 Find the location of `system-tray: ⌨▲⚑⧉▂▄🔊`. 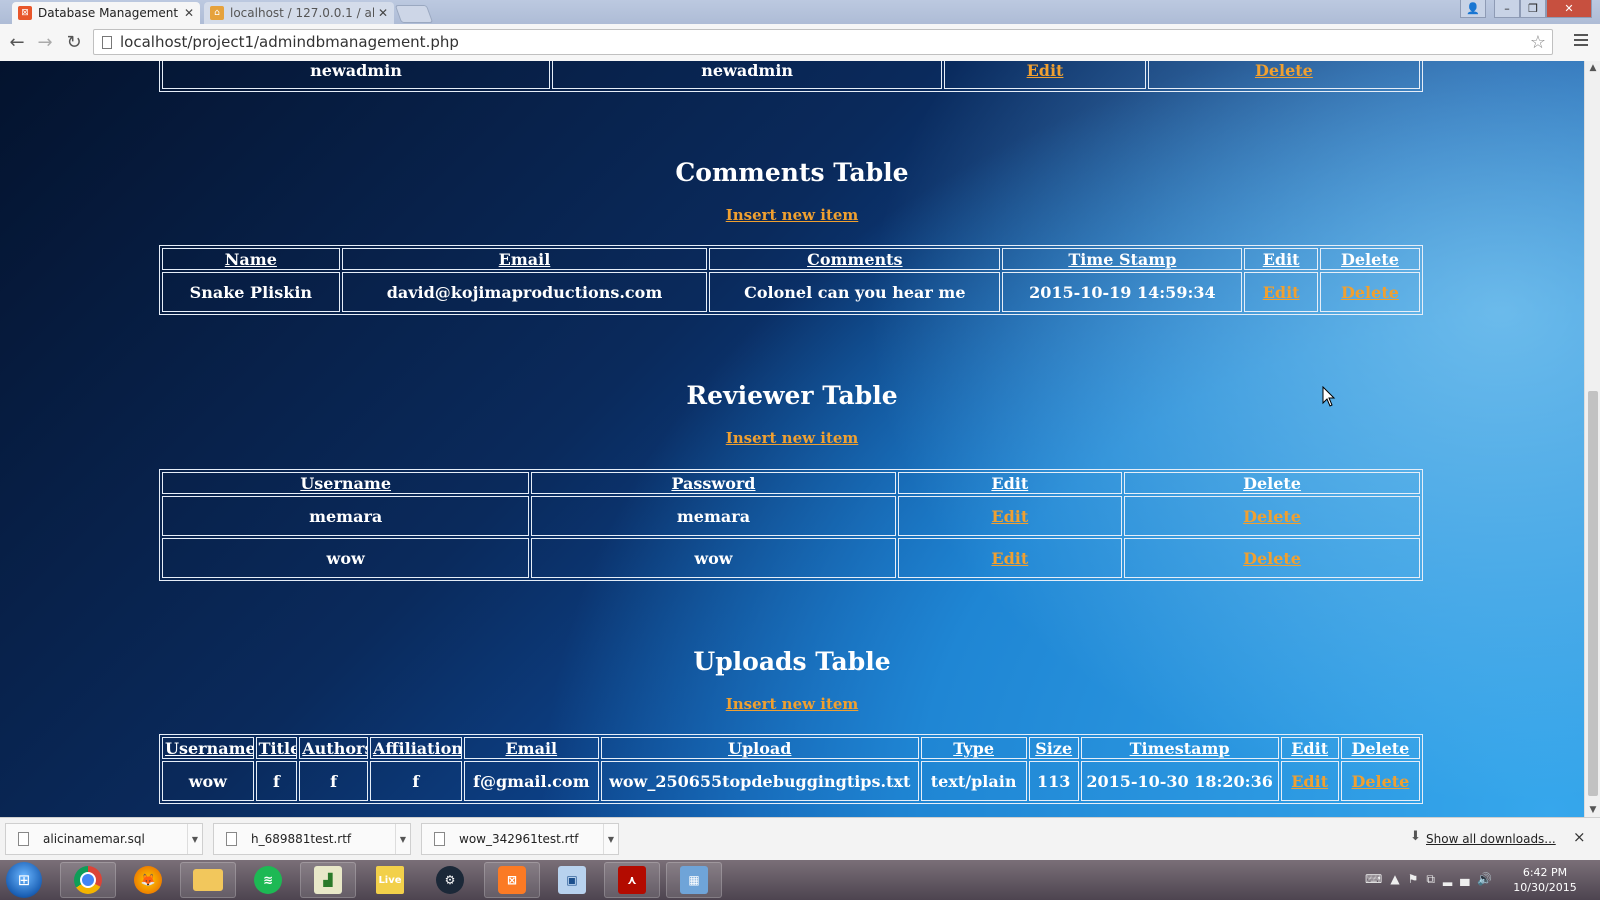

system-tray: ⌨▲⚑⧉▂▄🔊 is located at coordinates (1432, 879).